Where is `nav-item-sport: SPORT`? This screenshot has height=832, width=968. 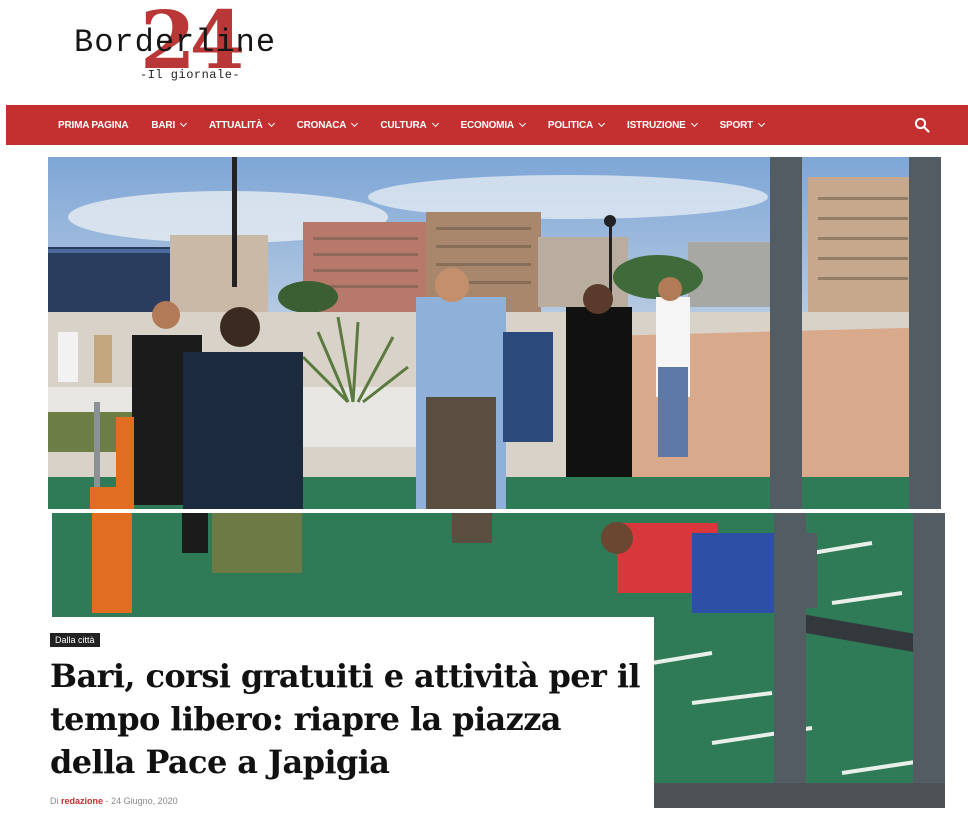
nav-item-sport: SPORT is located at coordinates (742, 125).